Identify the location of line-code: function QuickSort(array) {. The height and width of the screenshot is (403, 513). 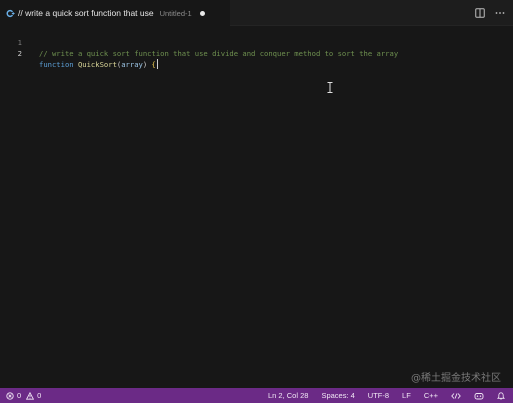
(98, 64).